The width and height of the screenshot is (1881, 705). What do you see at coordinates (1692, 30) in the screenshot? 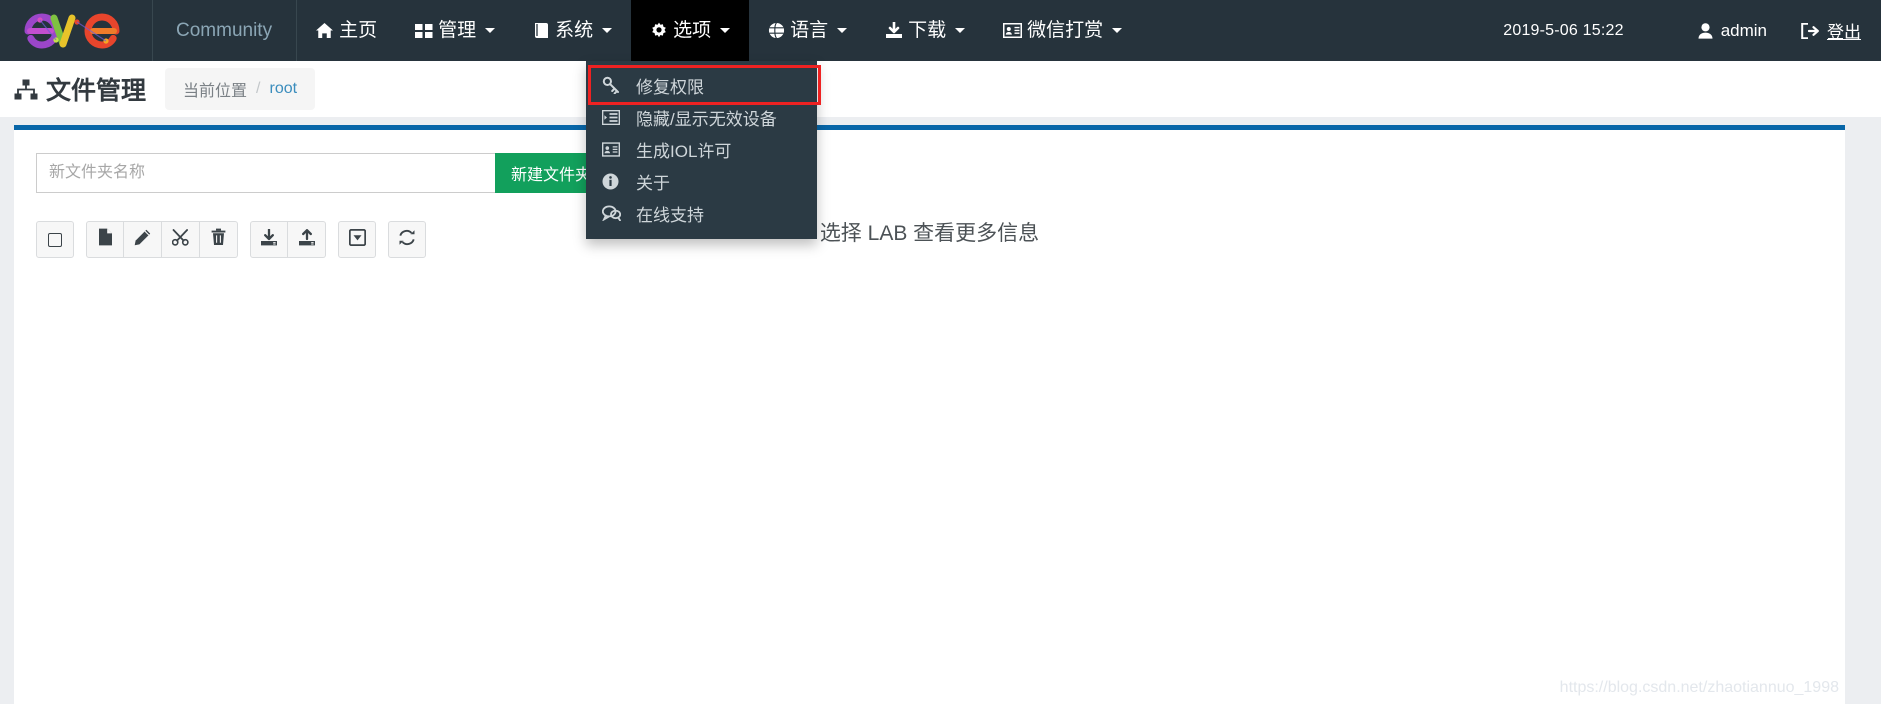
I see `navbar-right-section: 2019-5-06 15:22 admin 登出` at bounding box center [1692, 30].